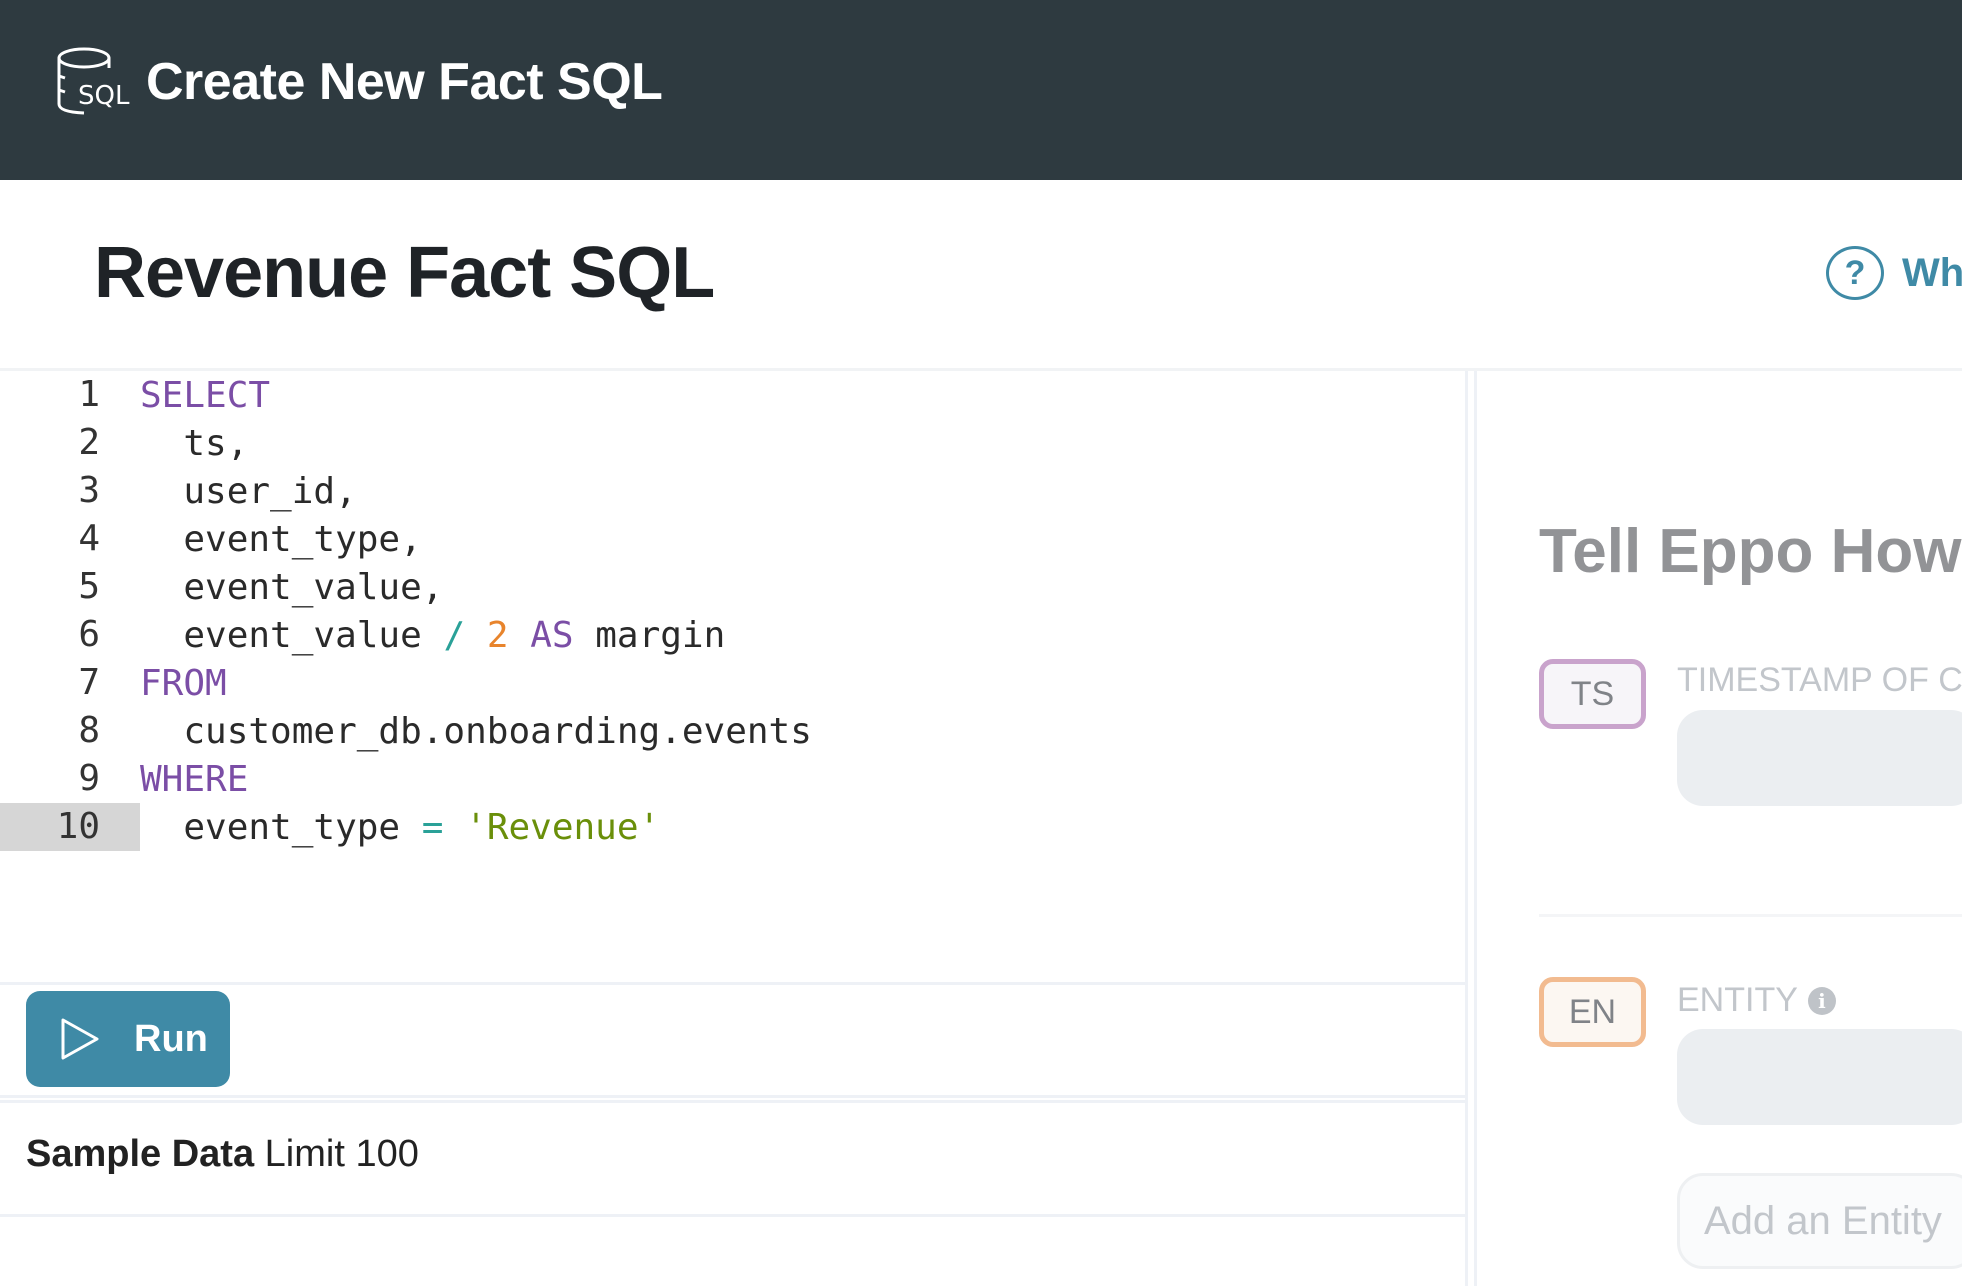 This screenshot has width=1962, height=1286. Describe the element at coordinates (128, 1039) in the screenshot. I see `run-button: Run` at that location.